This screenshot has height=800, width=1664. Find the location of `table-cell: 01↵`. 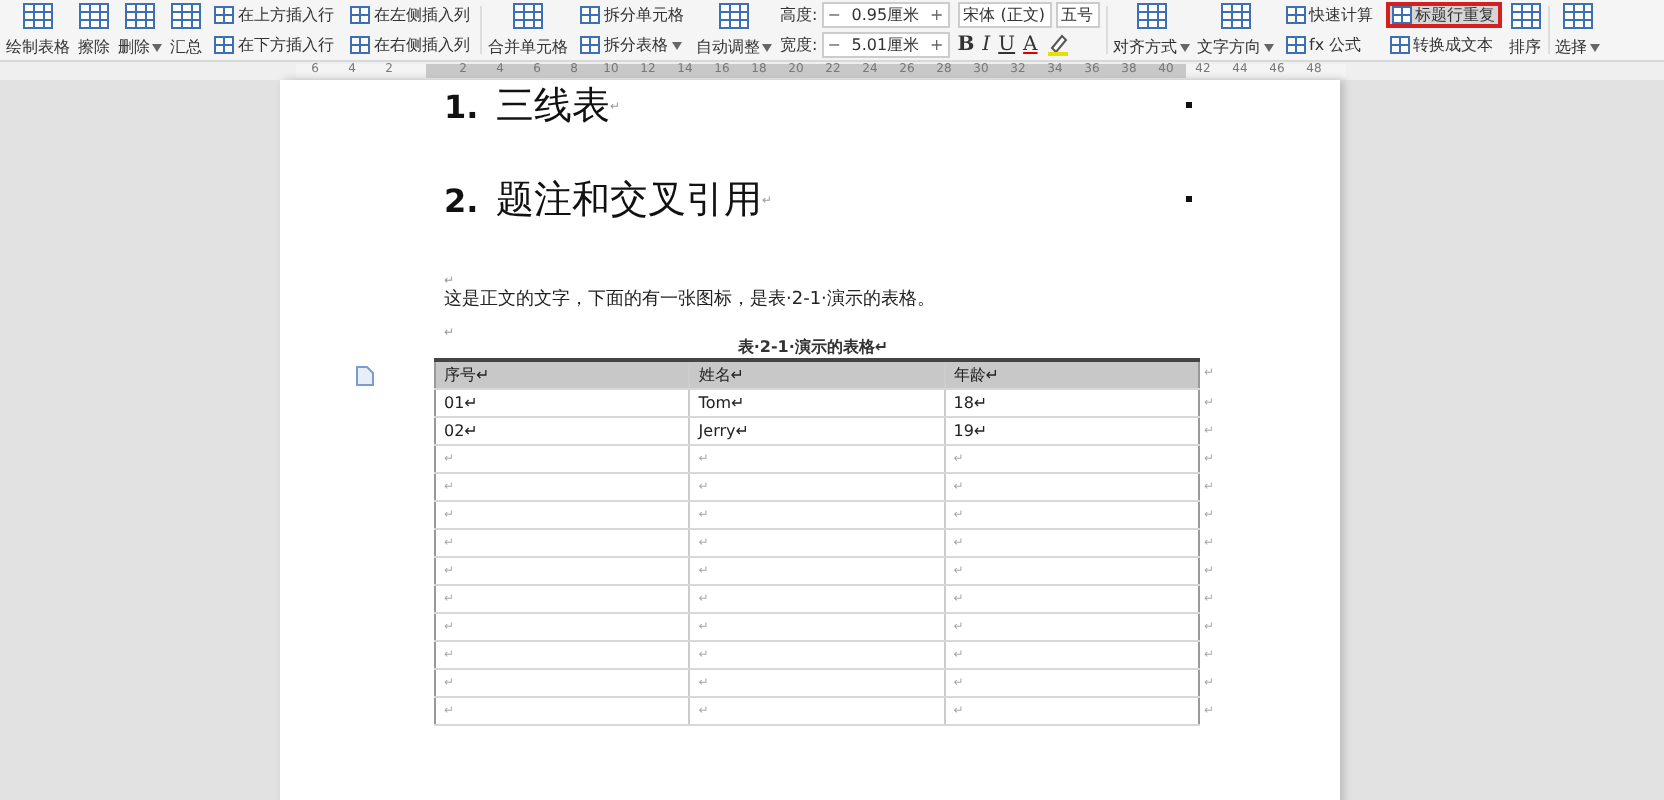

table-cell: 01↵ is located at coordinates (562, 403).